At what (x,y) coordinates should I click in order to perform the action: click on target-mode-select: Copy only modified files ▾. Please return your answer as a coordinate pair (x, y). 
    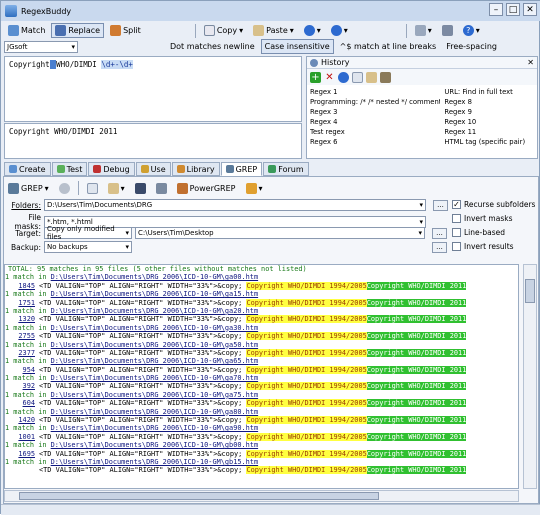
    Looking at the image, I should click on (88, 233).